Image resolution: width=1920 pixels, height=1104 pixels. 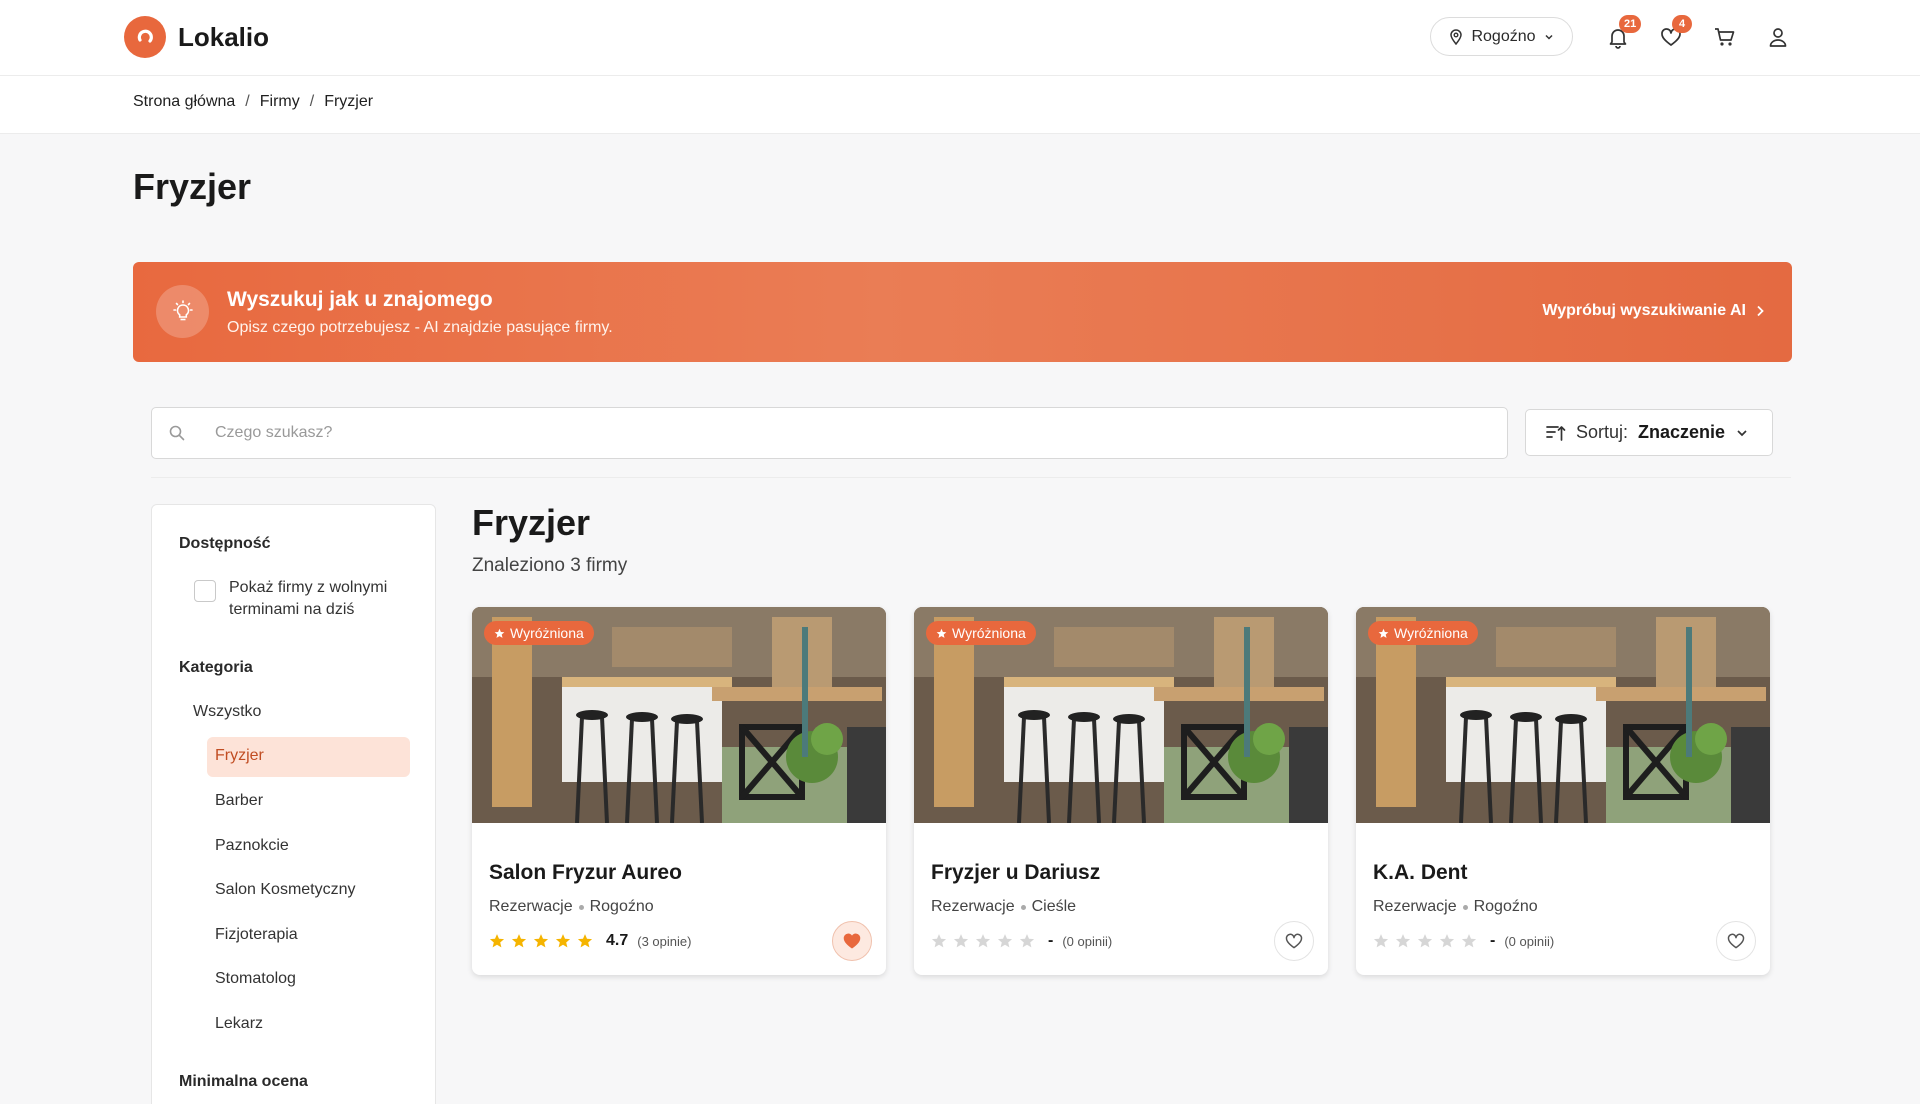 What do you see at coordinates (255, 979) in the screenshot?
I see `category-item-stomatolog: Stomatolog` at bounding box center [255, 979].